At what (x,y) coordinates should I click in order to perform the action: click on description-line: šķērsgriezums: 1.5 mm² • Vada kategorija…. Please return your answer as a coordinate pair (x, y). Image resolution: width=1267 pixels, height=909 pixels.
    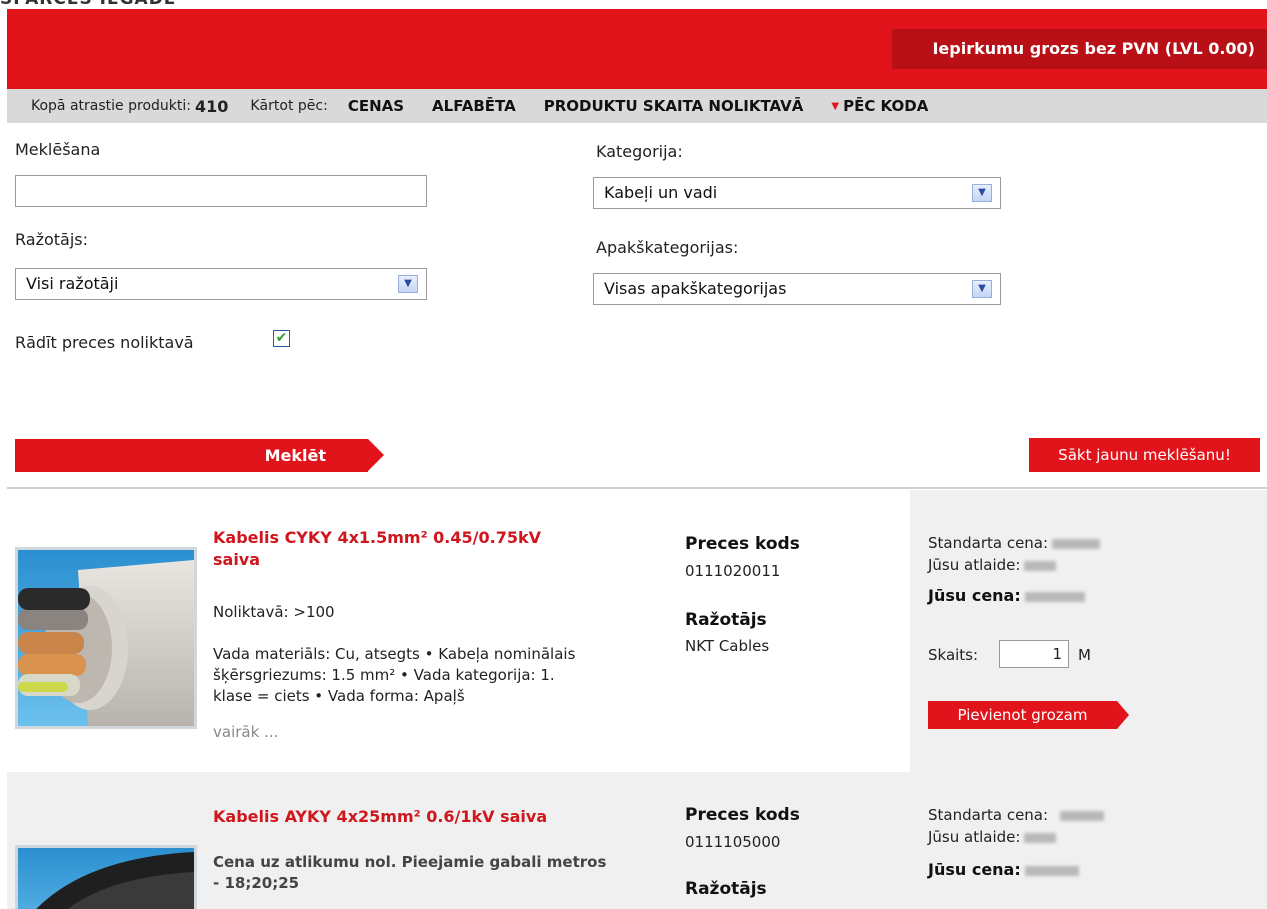
    Looking at the image, I should click on (384, 675).